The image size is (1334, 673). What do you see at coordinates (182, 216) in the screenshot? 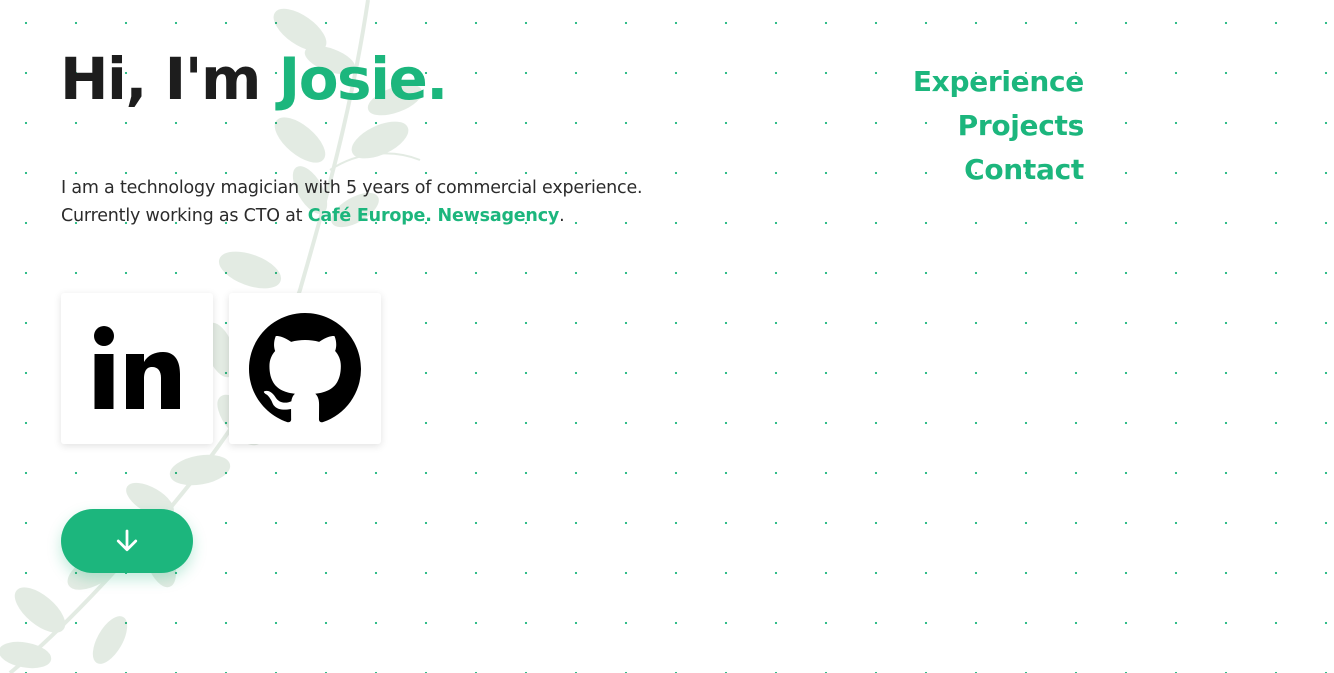
I see `bio-line-2-prefix: Currently working as CTO at` at bounding box center [182, 216].